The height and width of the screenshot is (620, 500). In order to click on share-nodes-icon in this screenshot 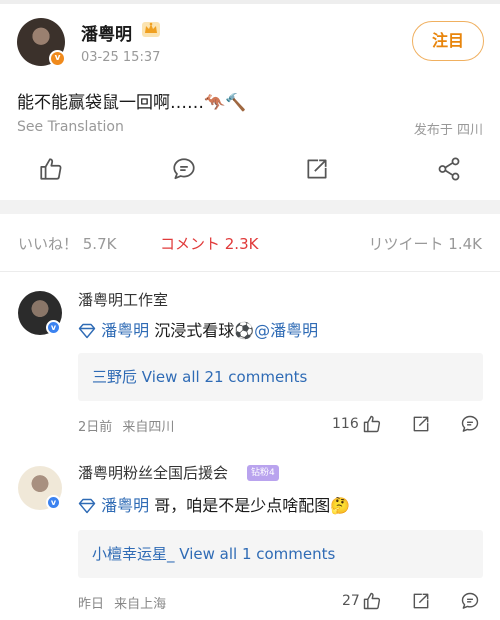, I will do `click(449, 169)`.